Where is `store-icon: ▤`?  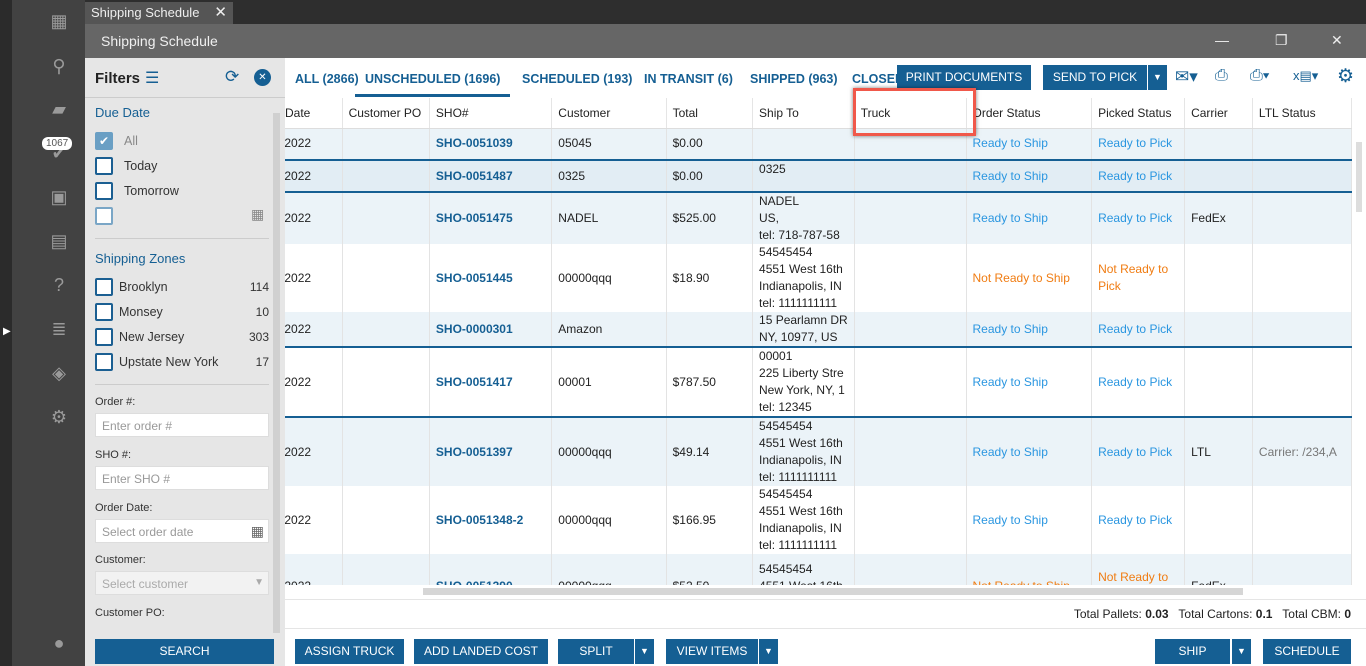
store-icon: ▤ is located at coordinates (59, 241).